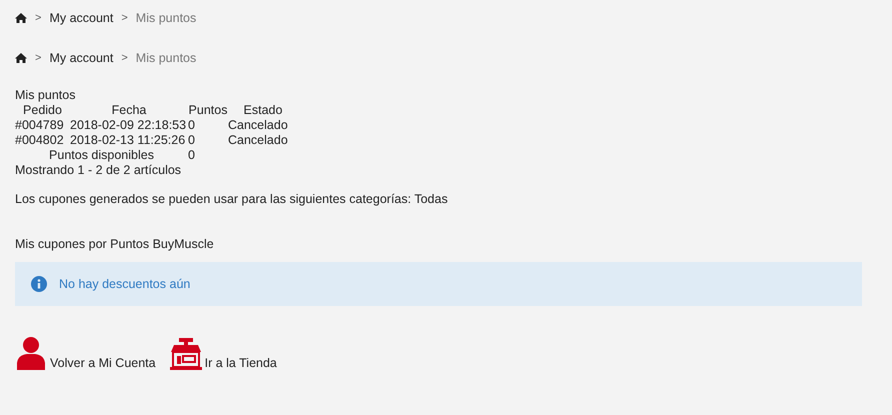 This screenshot has height=415, width=892. Describe the element at coordinates (129, 110) in the screenshot. I see `column-header: Fecha` at that location.